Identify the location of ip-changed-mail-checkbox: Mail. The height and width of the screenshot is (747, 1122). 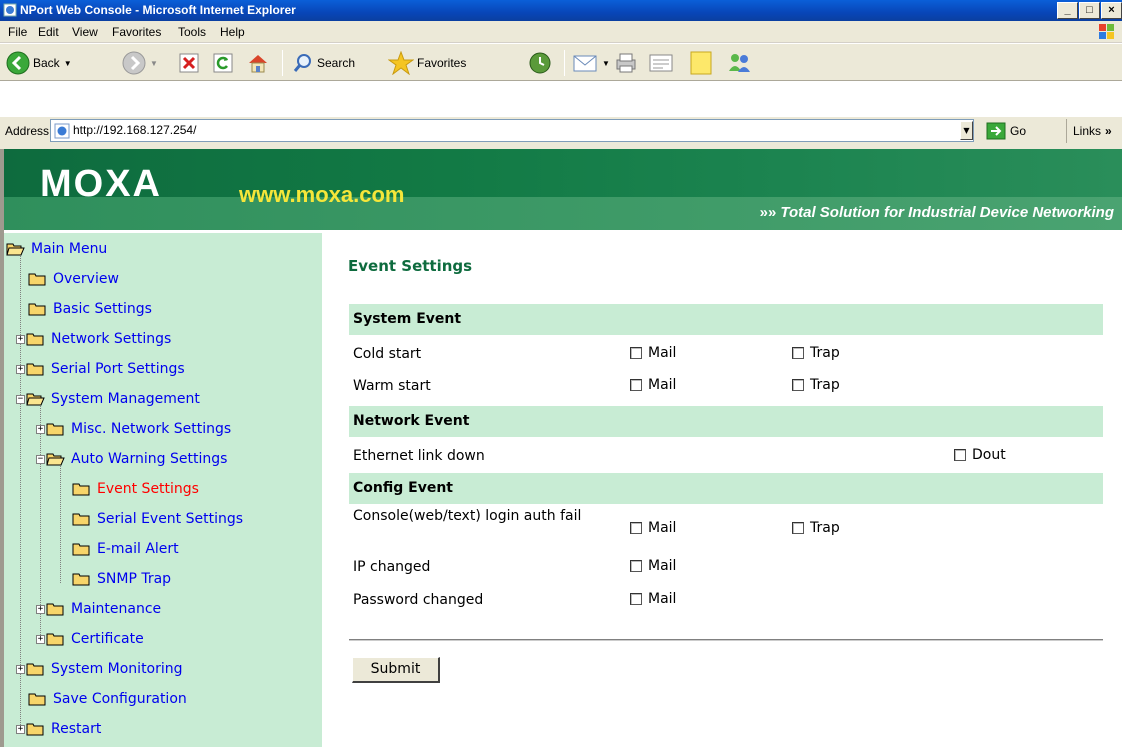
(653, 566).